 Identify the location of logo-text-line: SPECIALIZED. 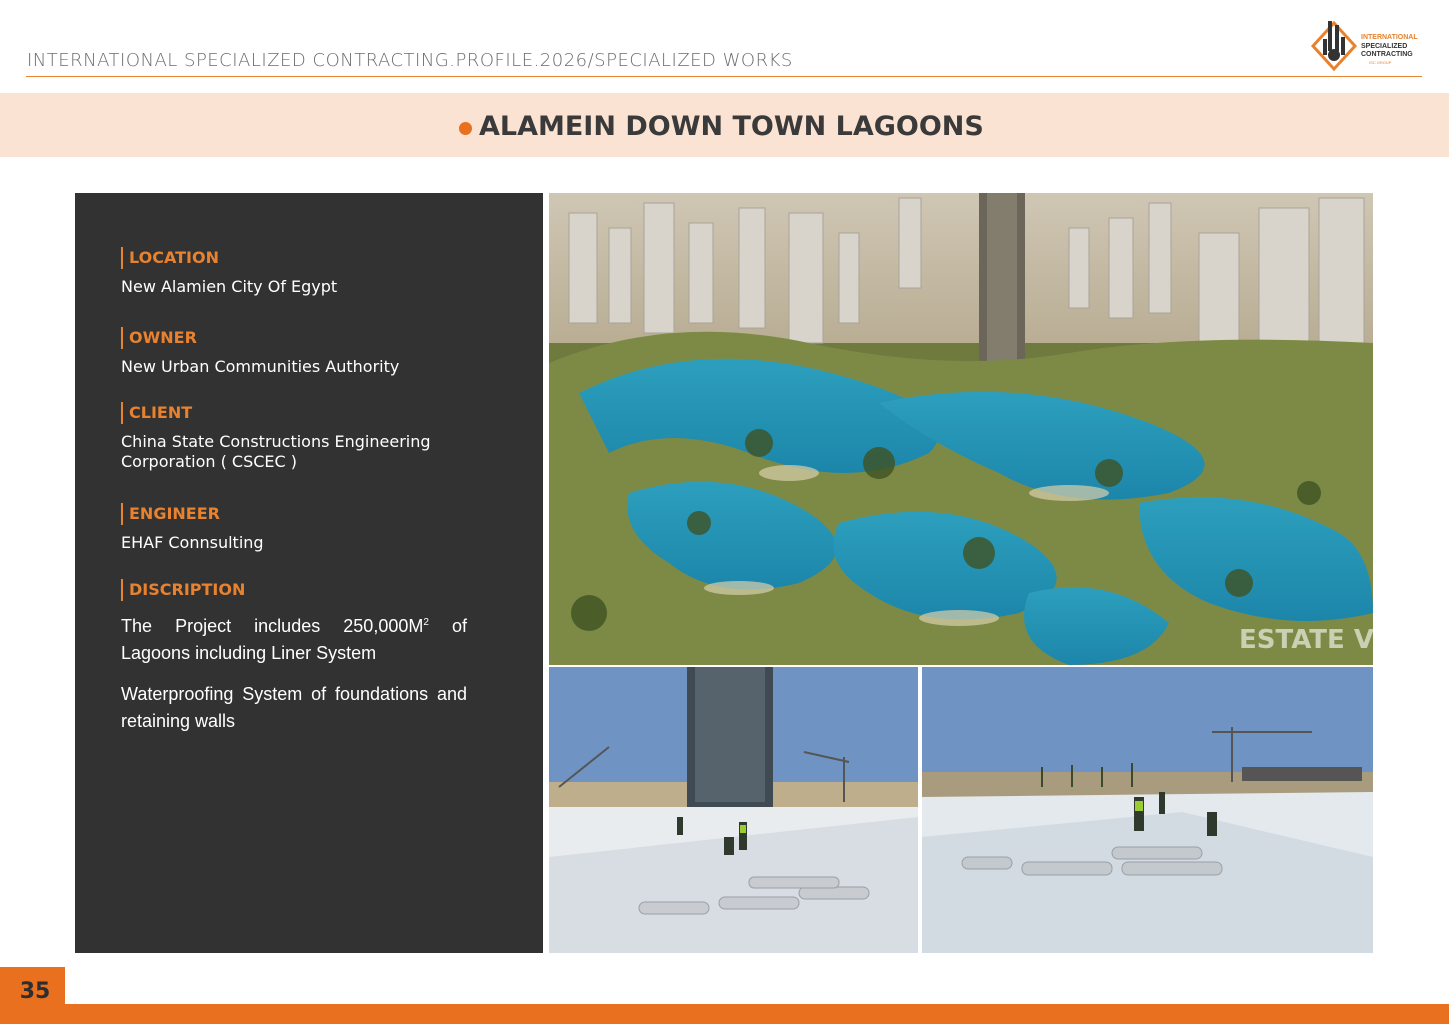
(1384, 46).